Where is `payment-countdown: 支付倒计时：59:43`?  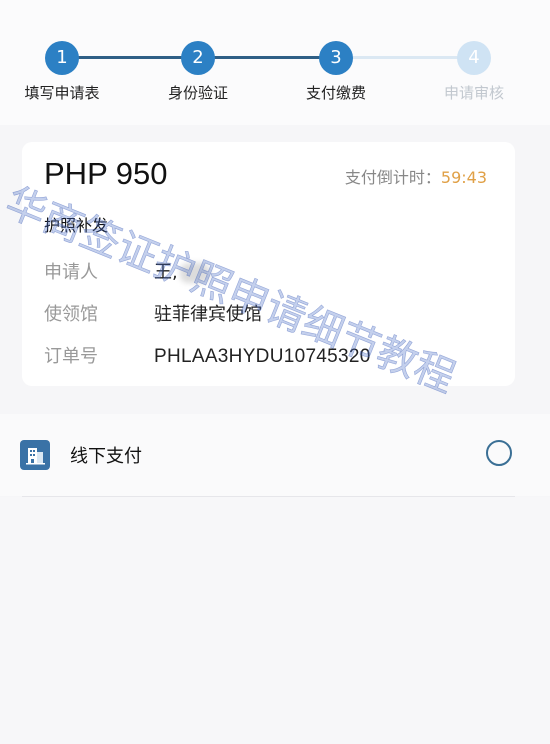 payment-countdown: 支付倒计时：59:43 is located at coordinates (416, 176).